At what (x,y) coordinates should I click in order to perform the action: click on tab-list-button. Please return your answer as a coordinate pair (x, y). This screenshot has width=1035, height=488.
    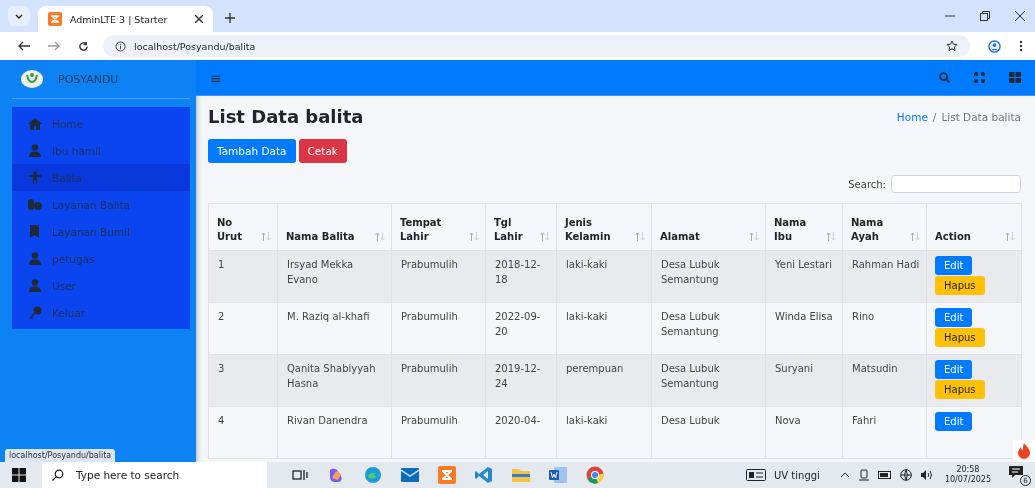
    Looking at the image, I should click on (19, 16).